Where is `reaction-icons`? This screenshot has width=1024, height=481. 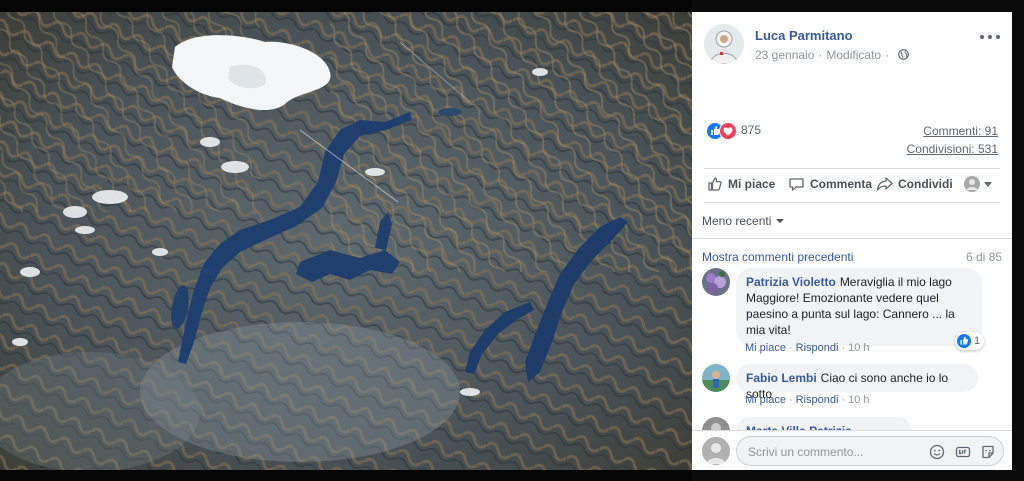 reaction-icons is located at coordinates (723, 131).